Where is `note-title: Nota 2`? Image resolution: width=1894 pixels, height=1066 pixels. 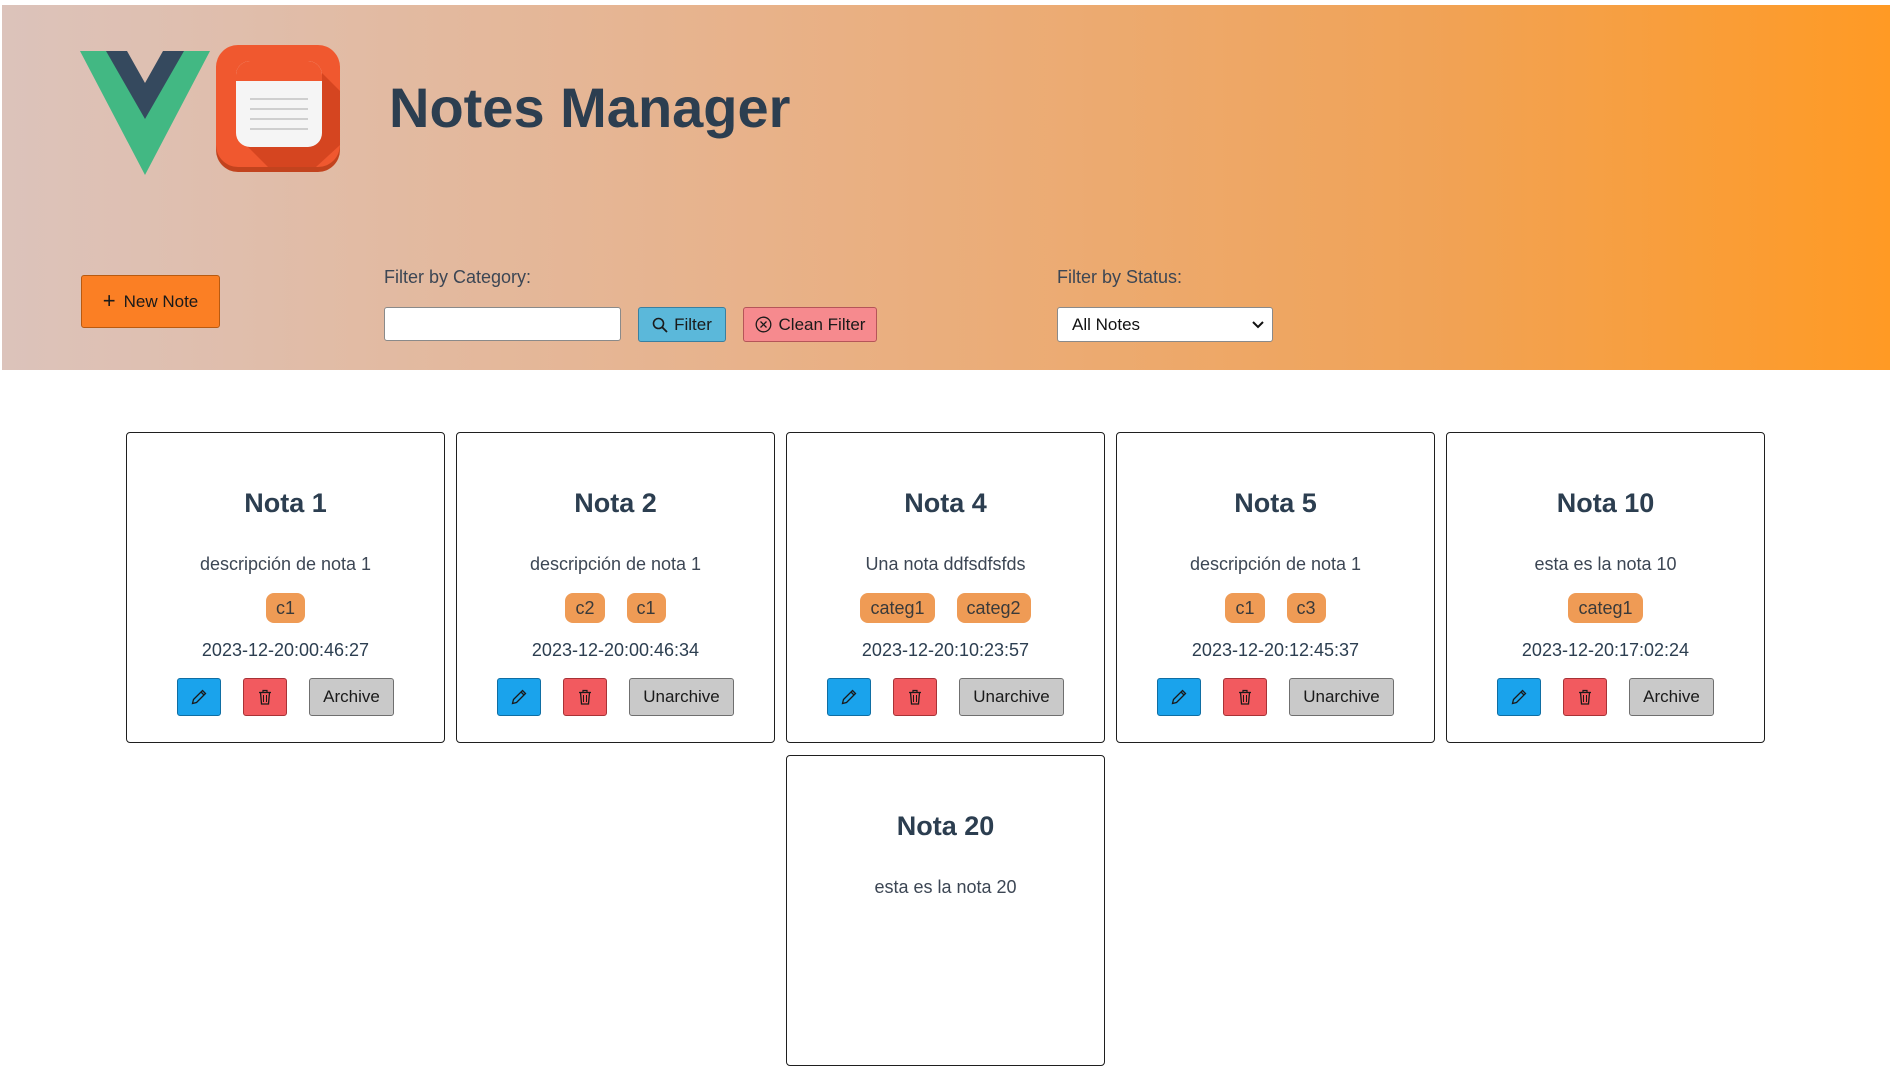
note-title: Nota 2 is located at coordinates (615, 503).